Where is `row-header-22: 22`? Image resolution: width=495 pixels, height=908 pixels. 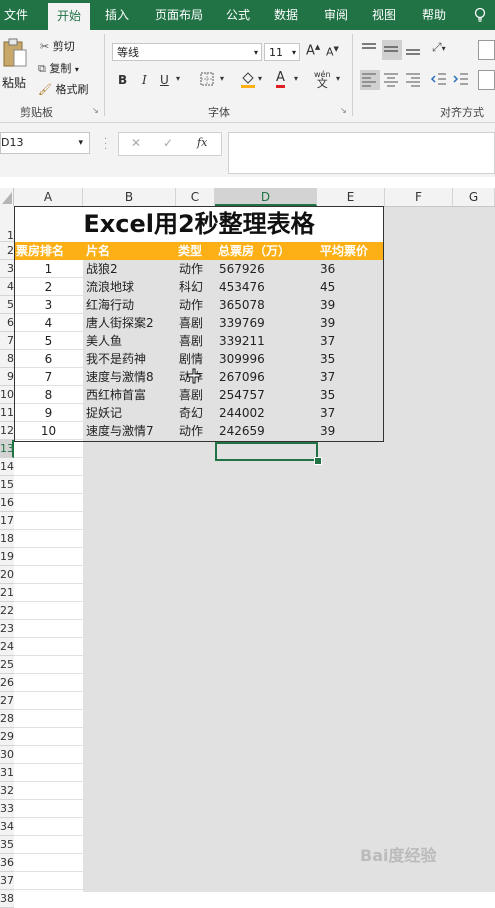 row-header-22: 22 is located at coordinates (7, 611).